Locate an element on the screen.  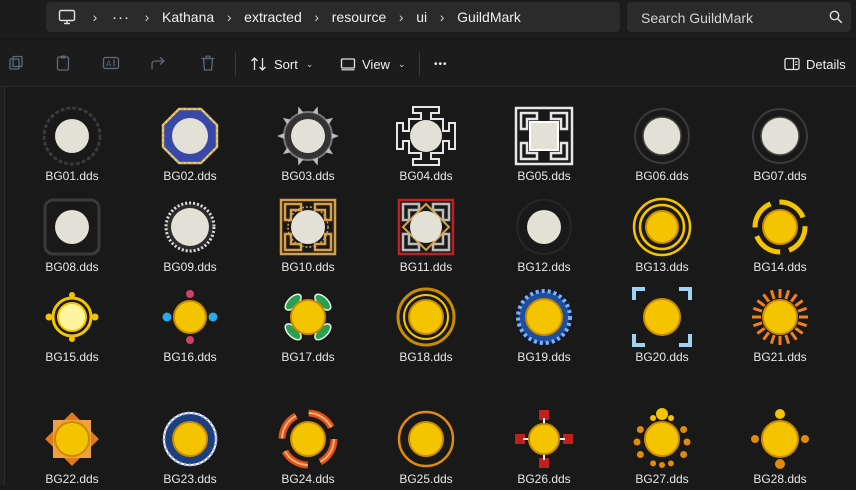
new-icon is located at coordinates (16, 63).